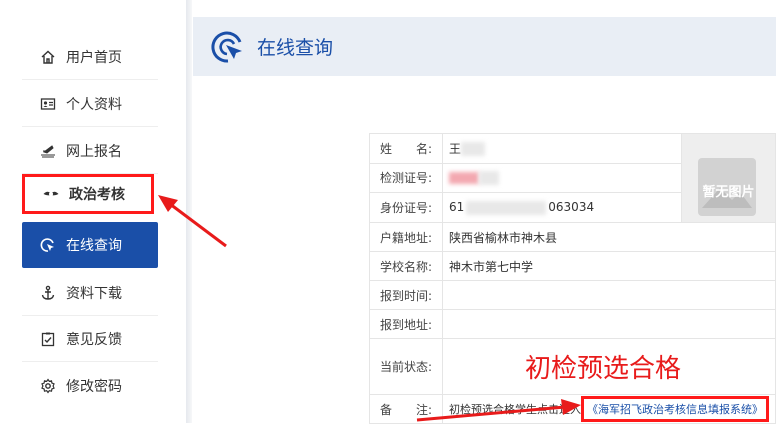  I want to click on table-row: 报到地址:, so click(572, 324).